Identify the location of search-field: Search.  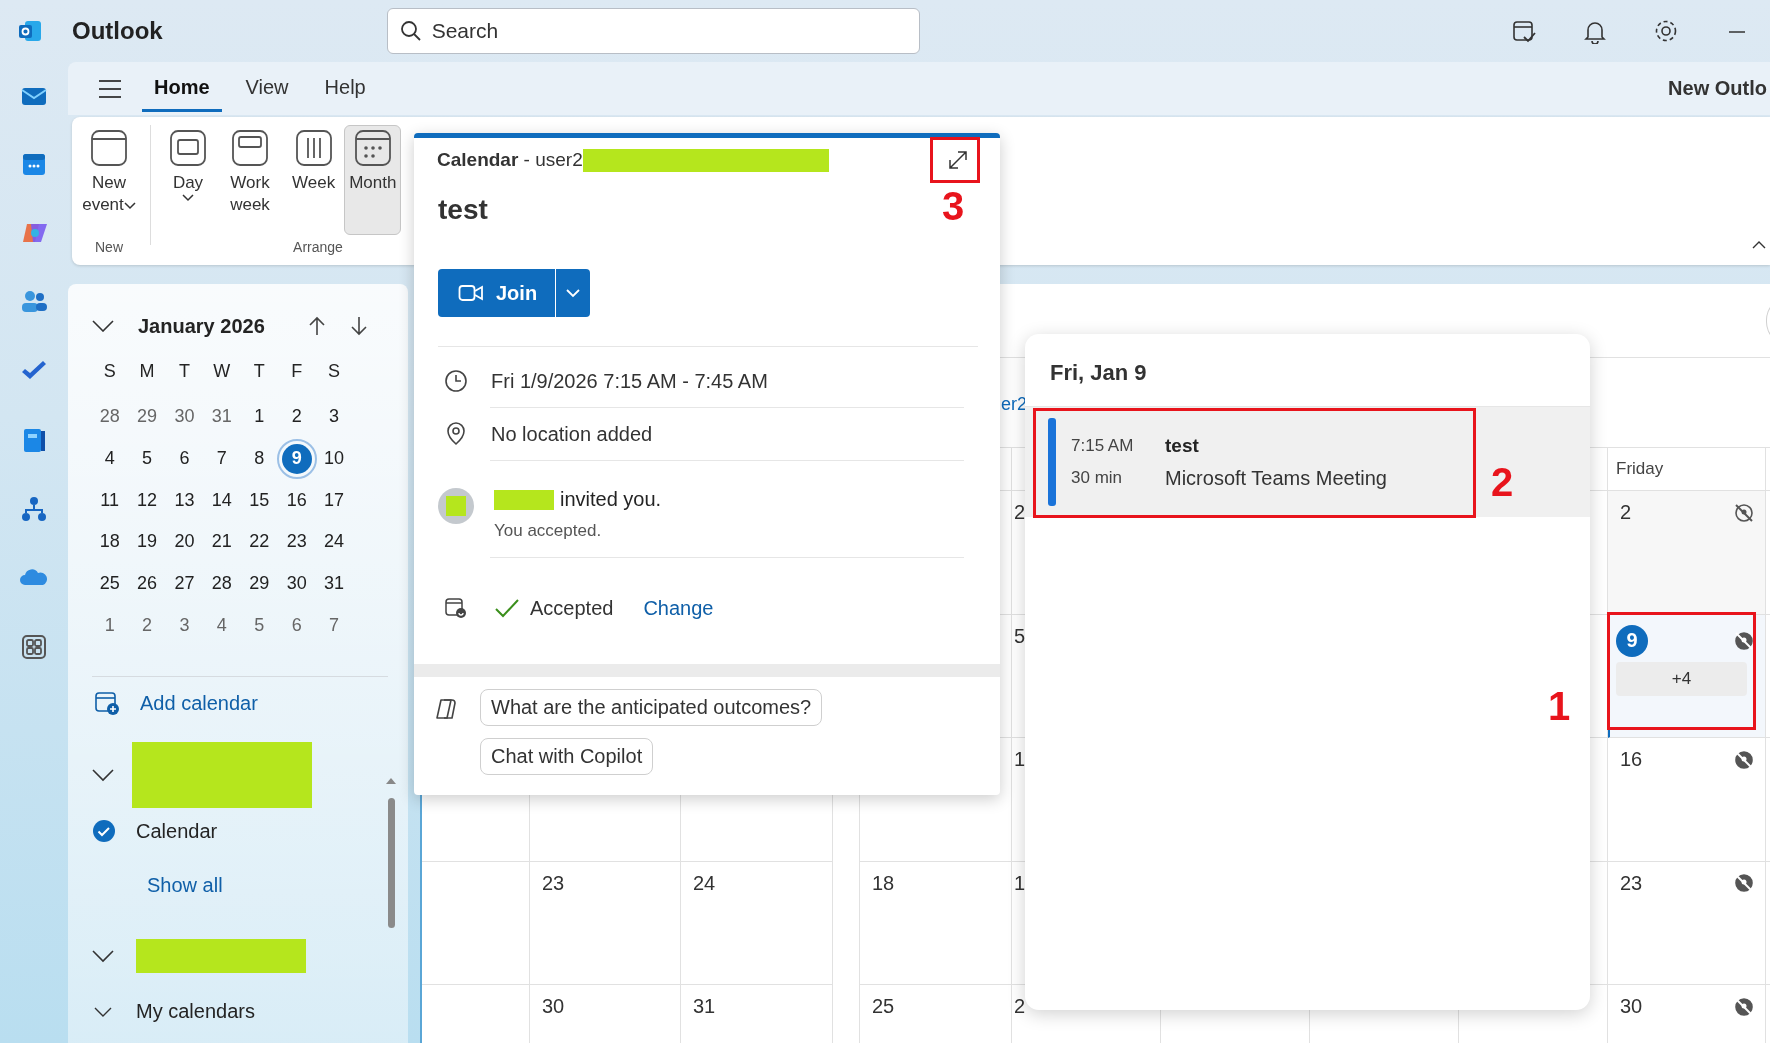
(653, 31).